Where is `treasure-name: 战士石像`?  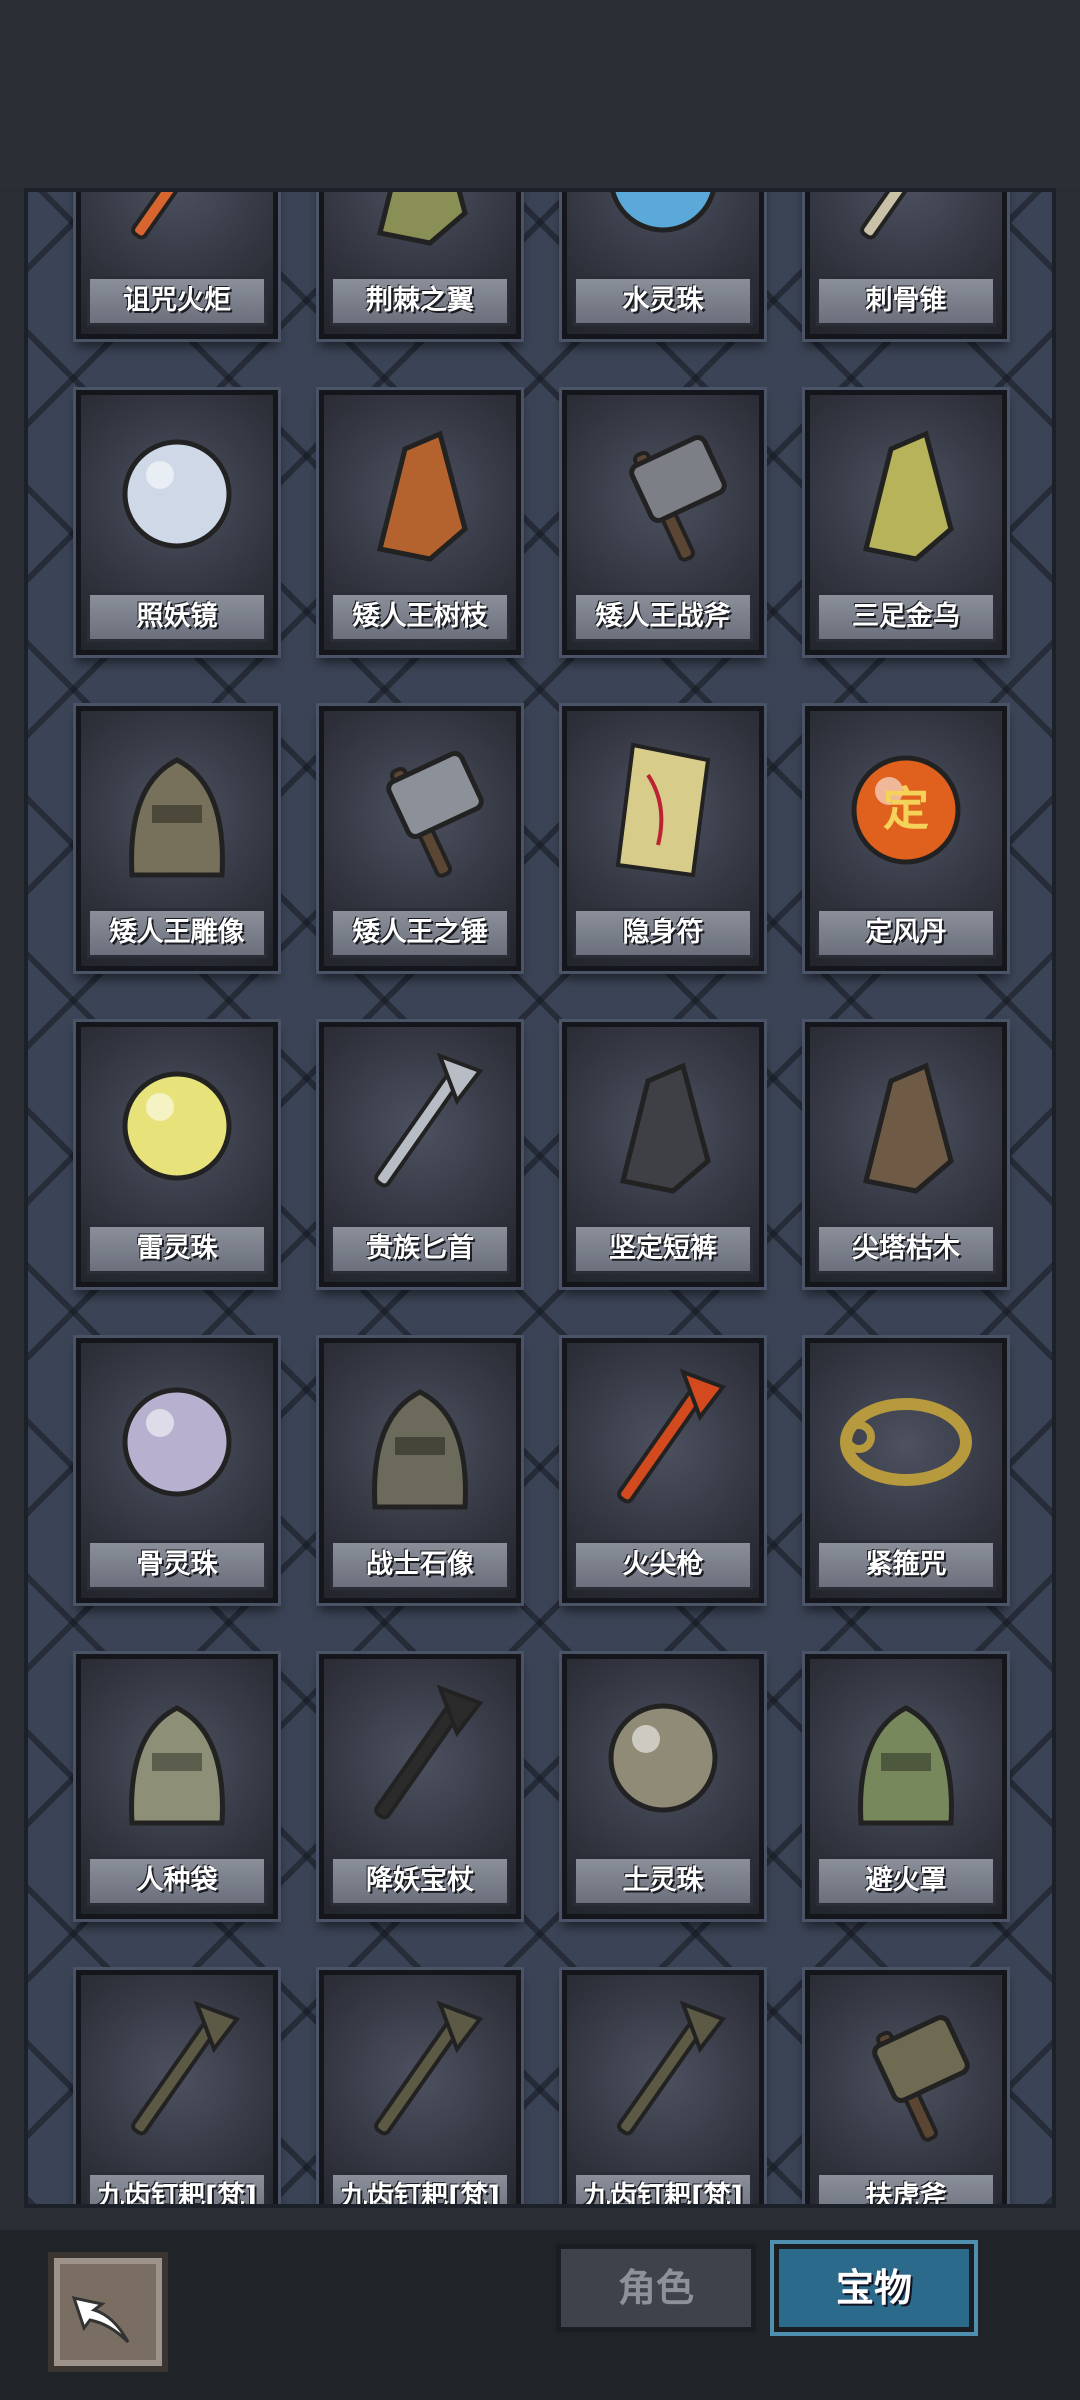
treasure-name: 战士石像 is located at coordinates (420, 1565).